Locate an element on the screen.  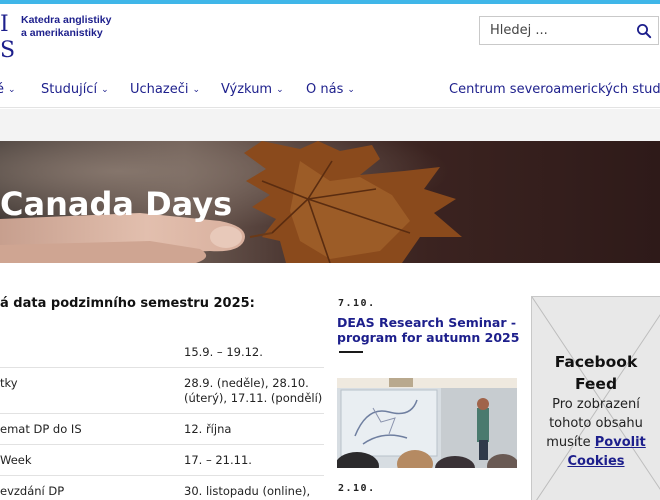
search-input is located at coordinates (555, 30).